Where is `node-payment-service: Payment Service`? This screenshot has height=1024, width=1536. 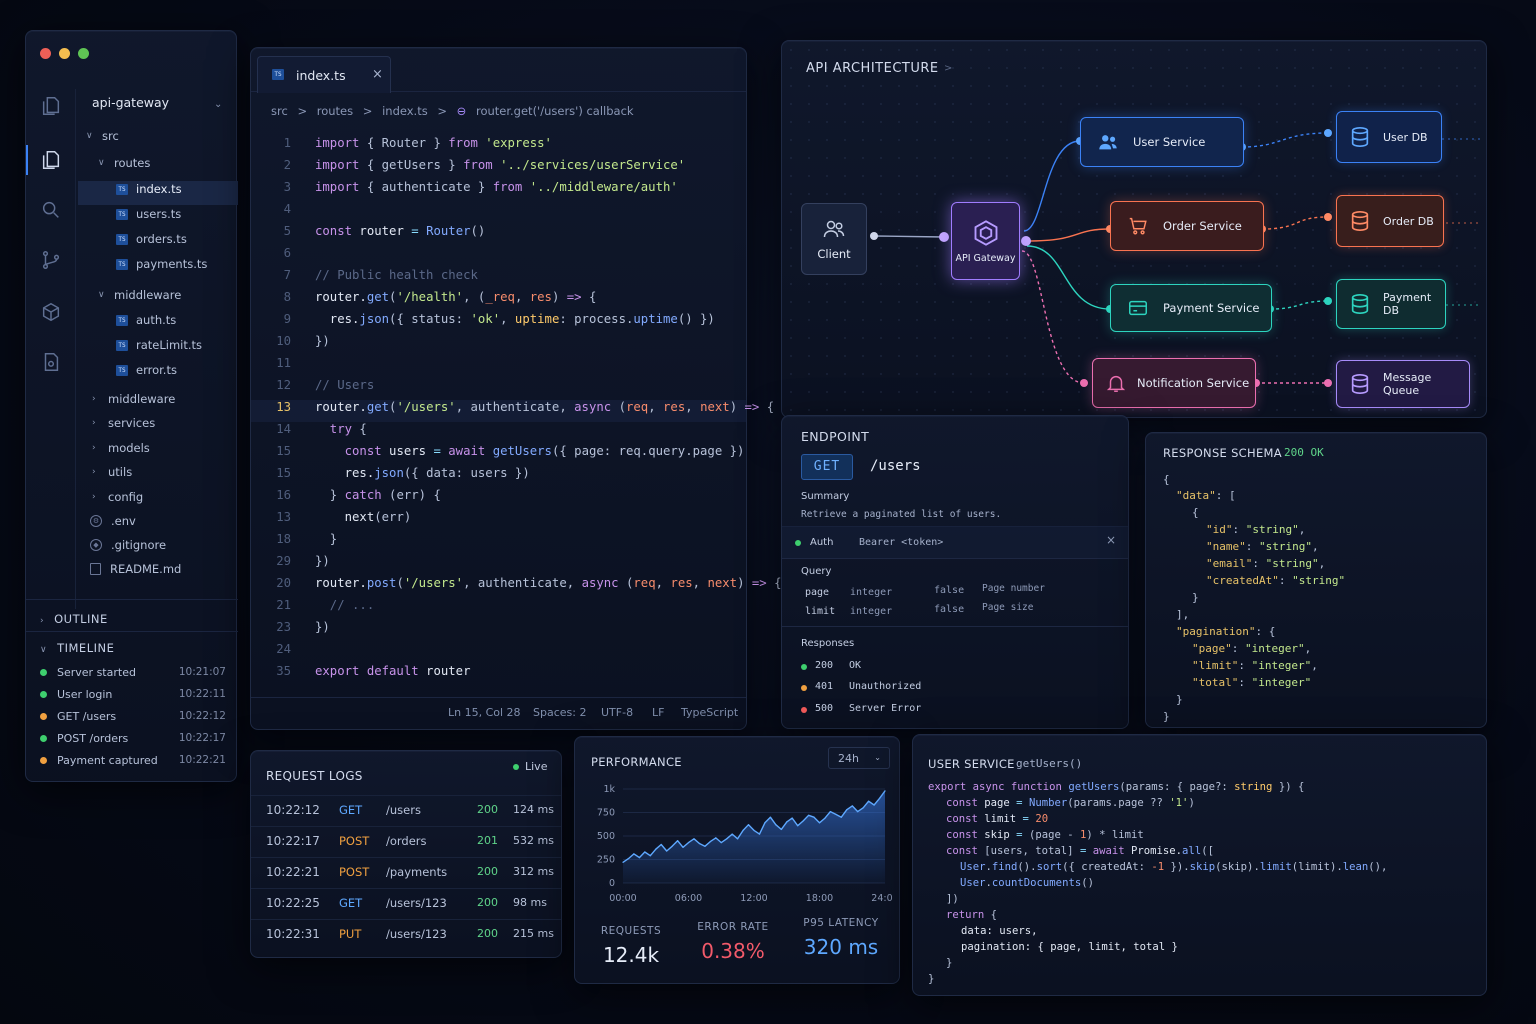
node-payment-service: Payment Service is located at coordinates (1191, 308).